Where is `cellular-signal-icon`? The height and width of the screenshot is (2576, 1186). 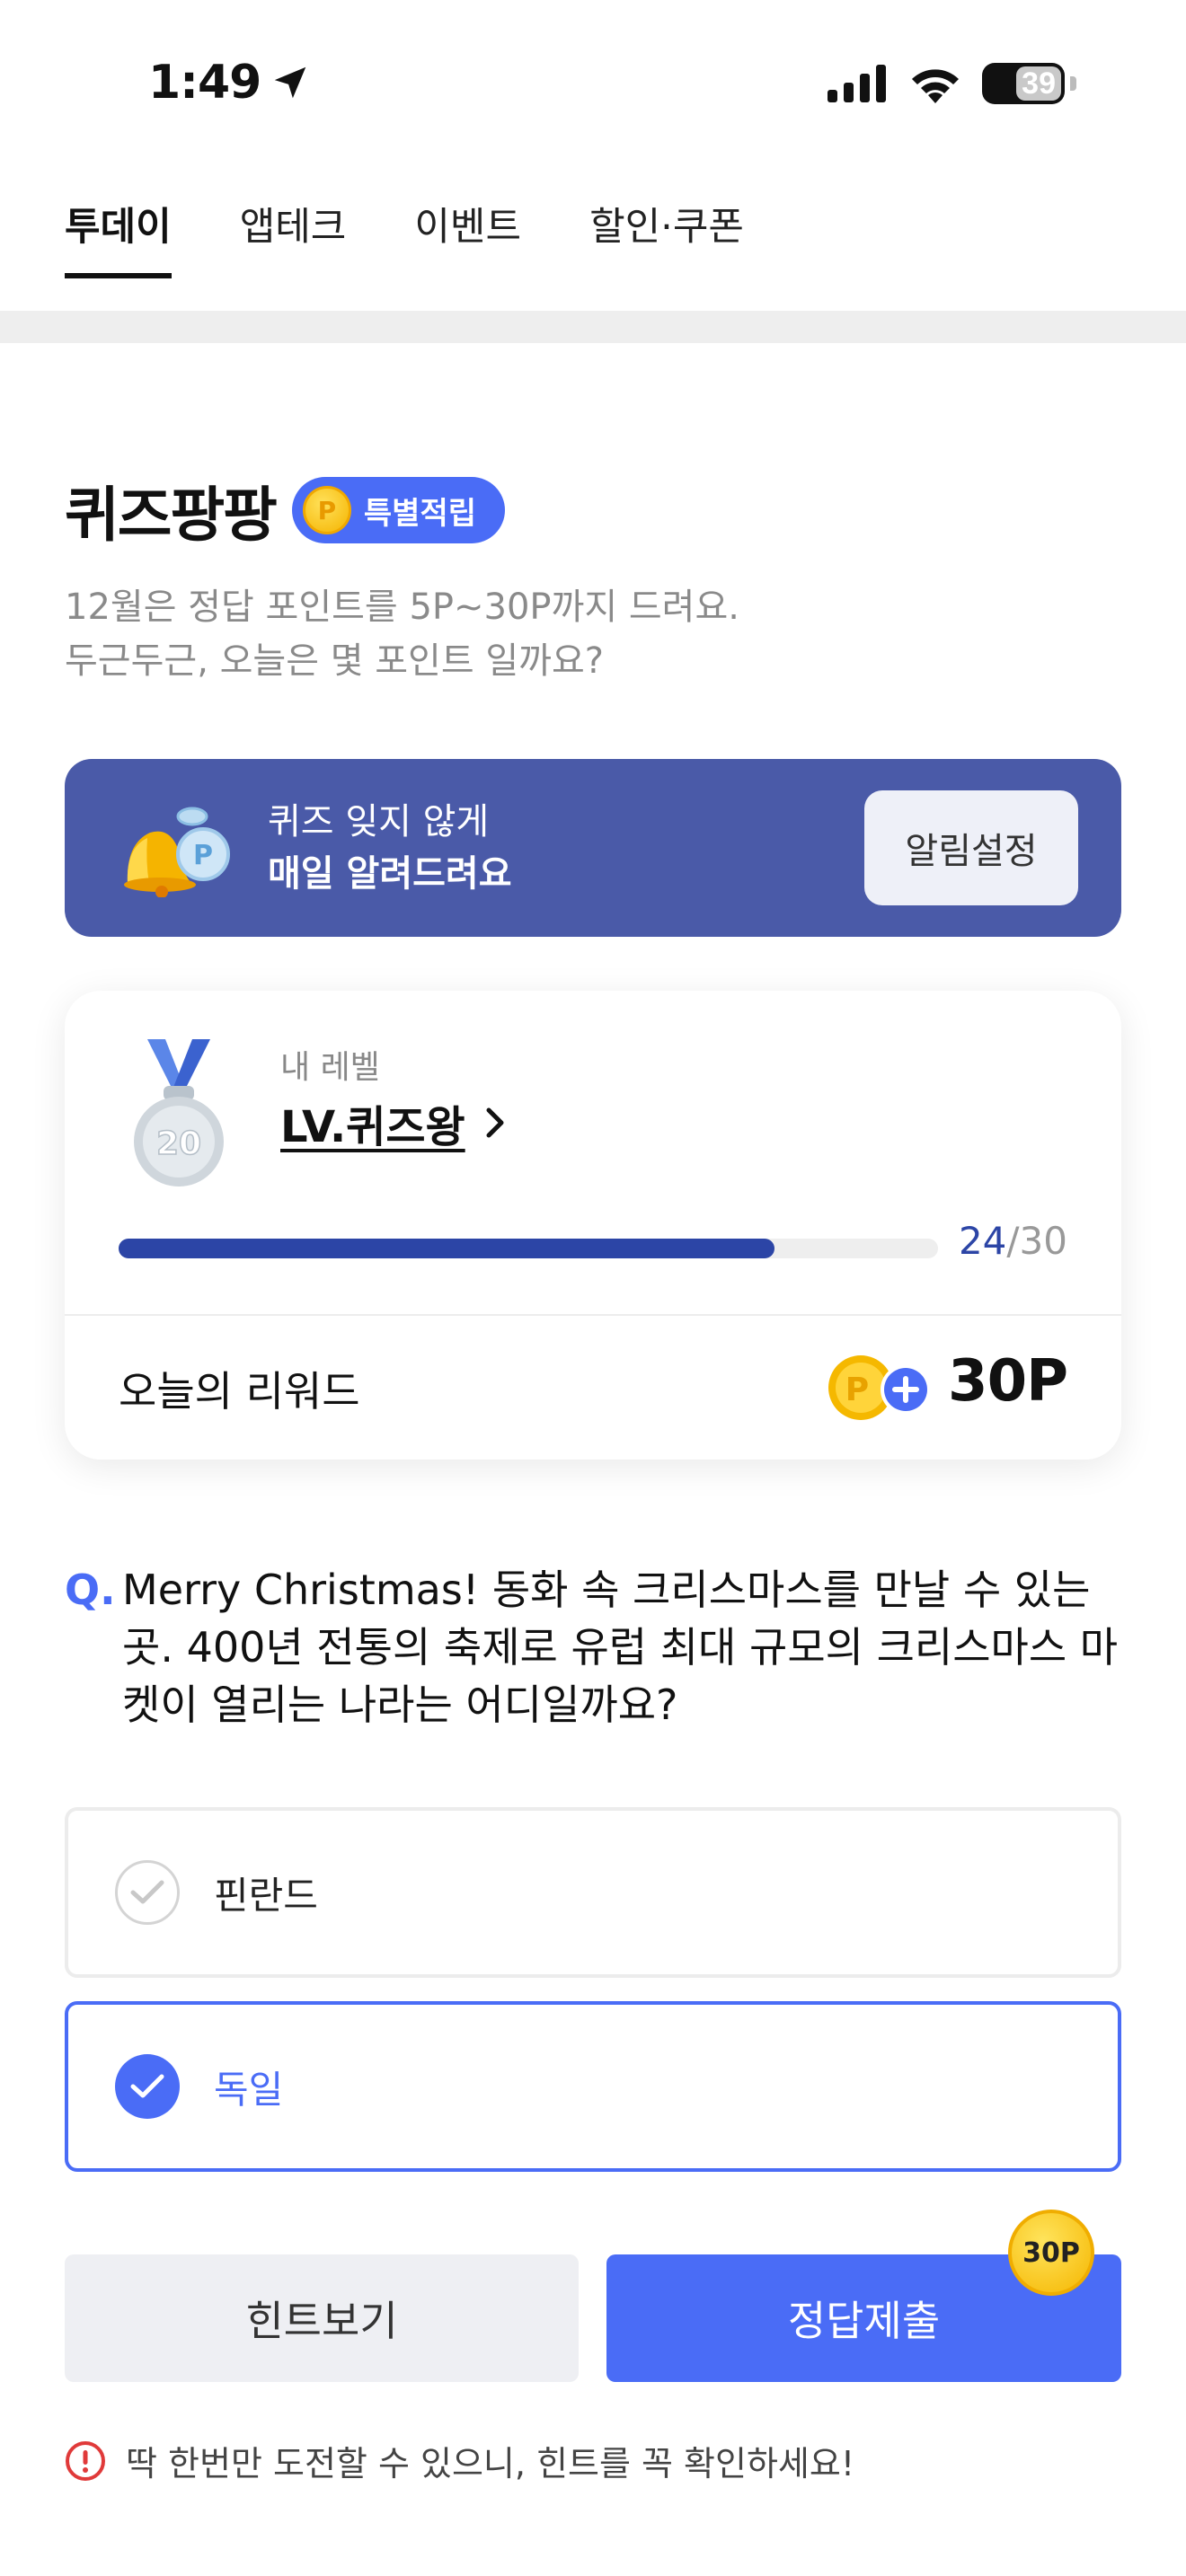 cellular-signal-icon is located at coordinates (857, 83).